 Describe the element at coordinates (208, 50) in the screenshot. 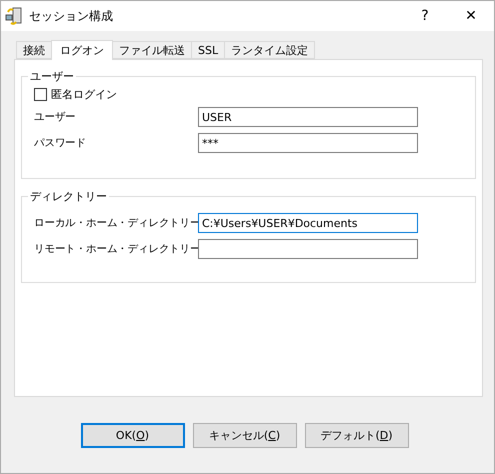

I see `tab: SSL` at that location.